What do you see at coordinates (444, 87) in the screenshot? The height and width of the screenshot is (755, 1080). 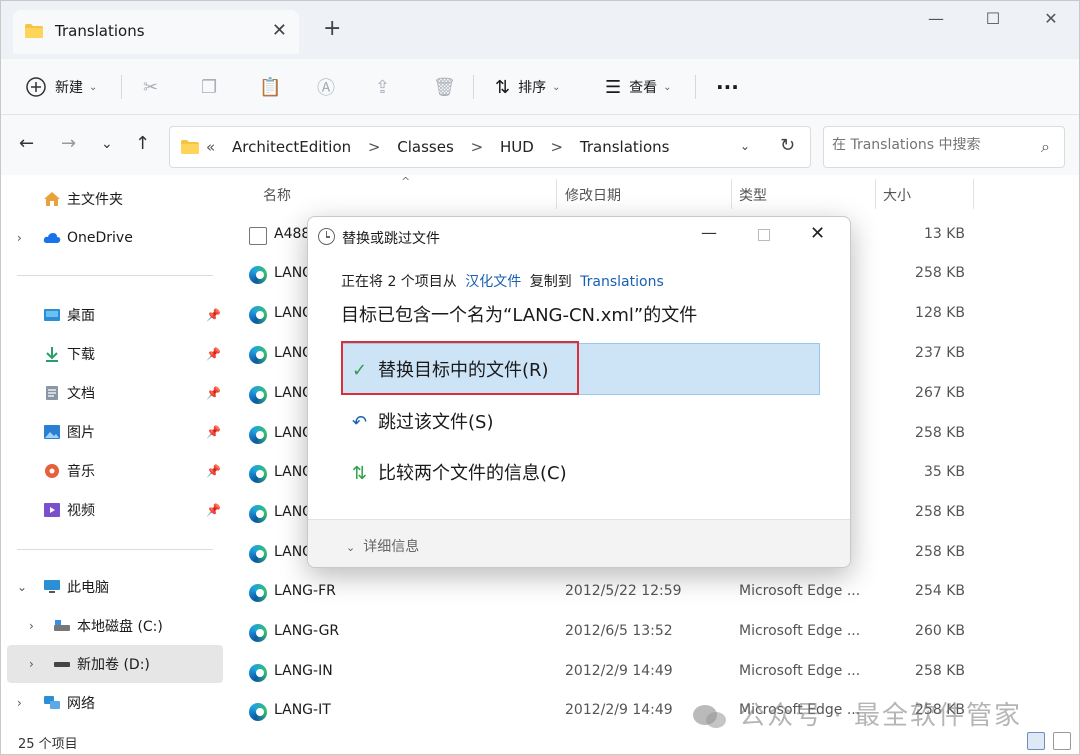 I see `delete-icon: 🗑` at bounding box center [444, 87].